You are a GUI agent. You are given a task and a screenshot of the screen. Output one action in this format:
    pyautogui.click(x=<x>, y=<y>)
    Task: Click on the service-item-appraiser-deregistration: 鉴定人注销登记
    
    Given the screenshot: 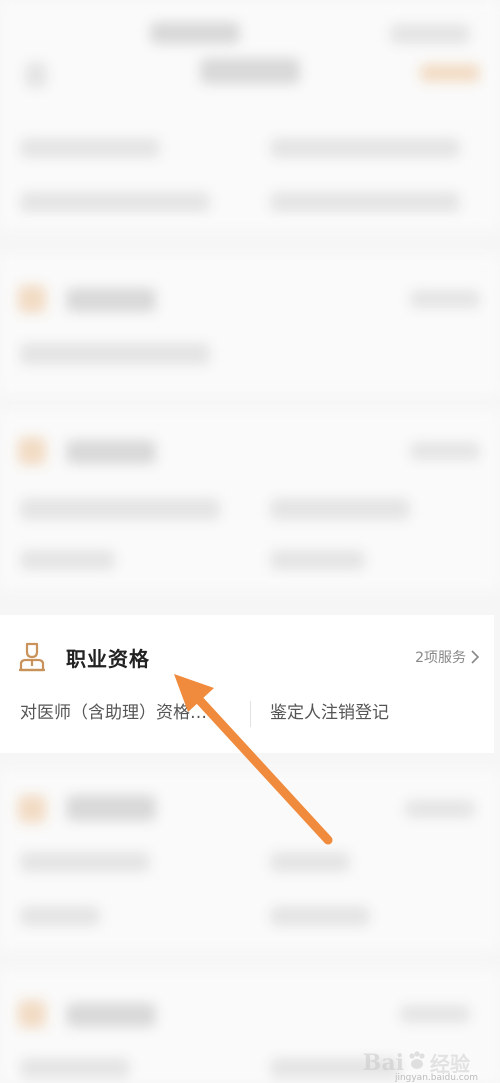 What is the action you would take?
    pyautogui.click(x=370, y=713)
    